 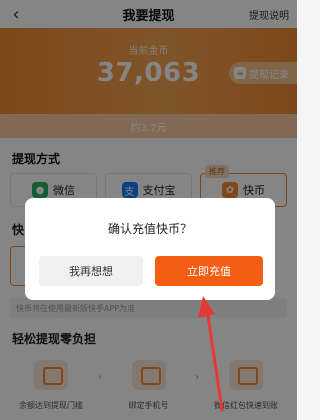 I want to click on dialog-message: 确认充值快币？, so click(x=149, y=229).